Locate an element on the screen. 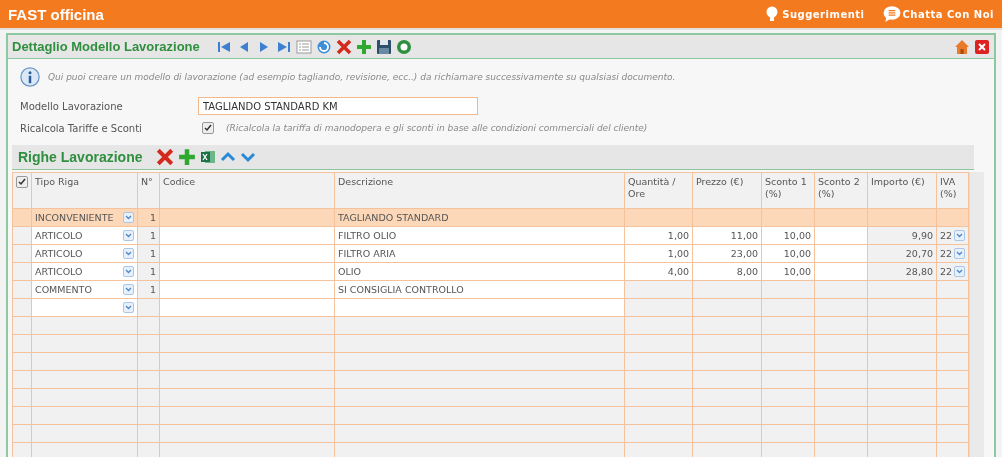 The image size is (1002, 457). field-label: Ricalcola Tariffe e Sconti is located at coordinates (81, 128).